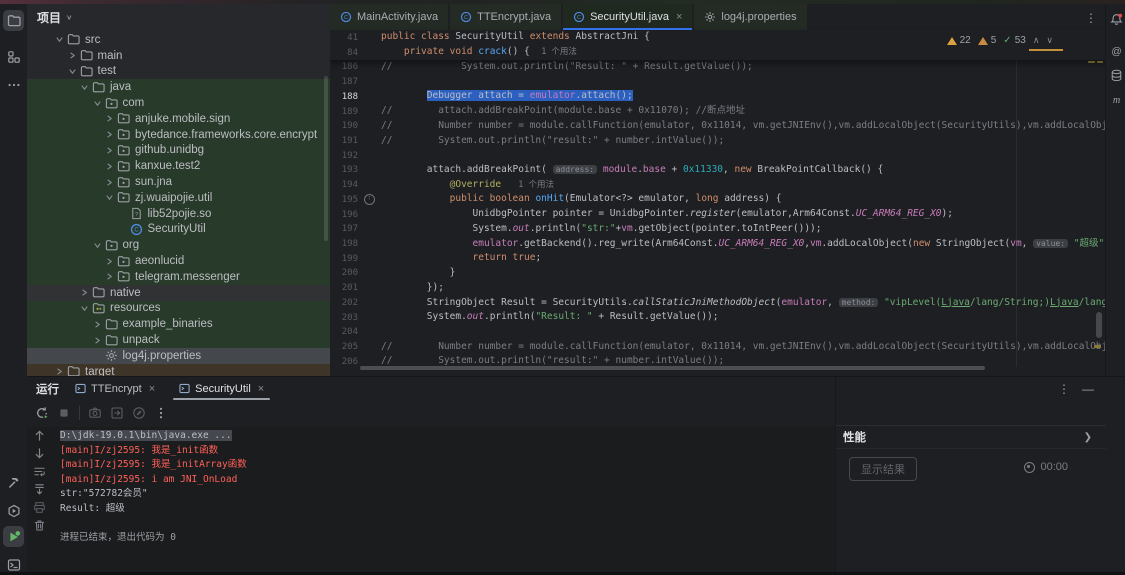  What do you see at coordinates (39, 453) in the screenshot?
I see `next-occurrence-icon` at bounding box center [39, 453].